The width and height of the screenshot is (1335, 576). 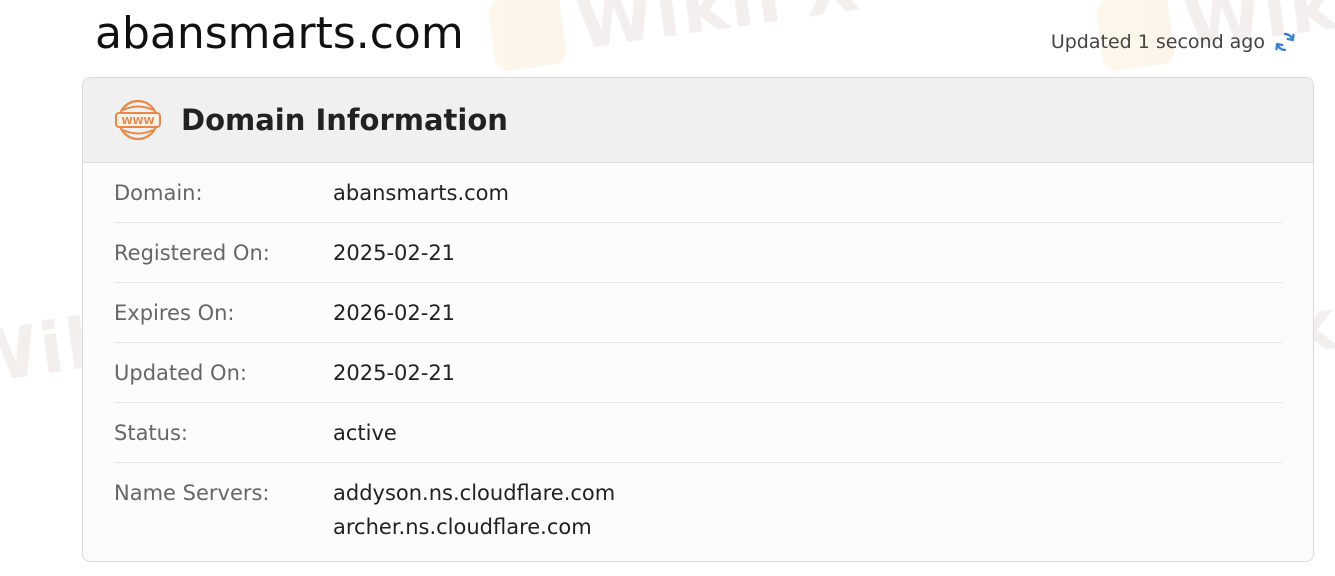 I want to click on info-row-domain: Domain: abansmarts.com, so click(x=698, y=193).